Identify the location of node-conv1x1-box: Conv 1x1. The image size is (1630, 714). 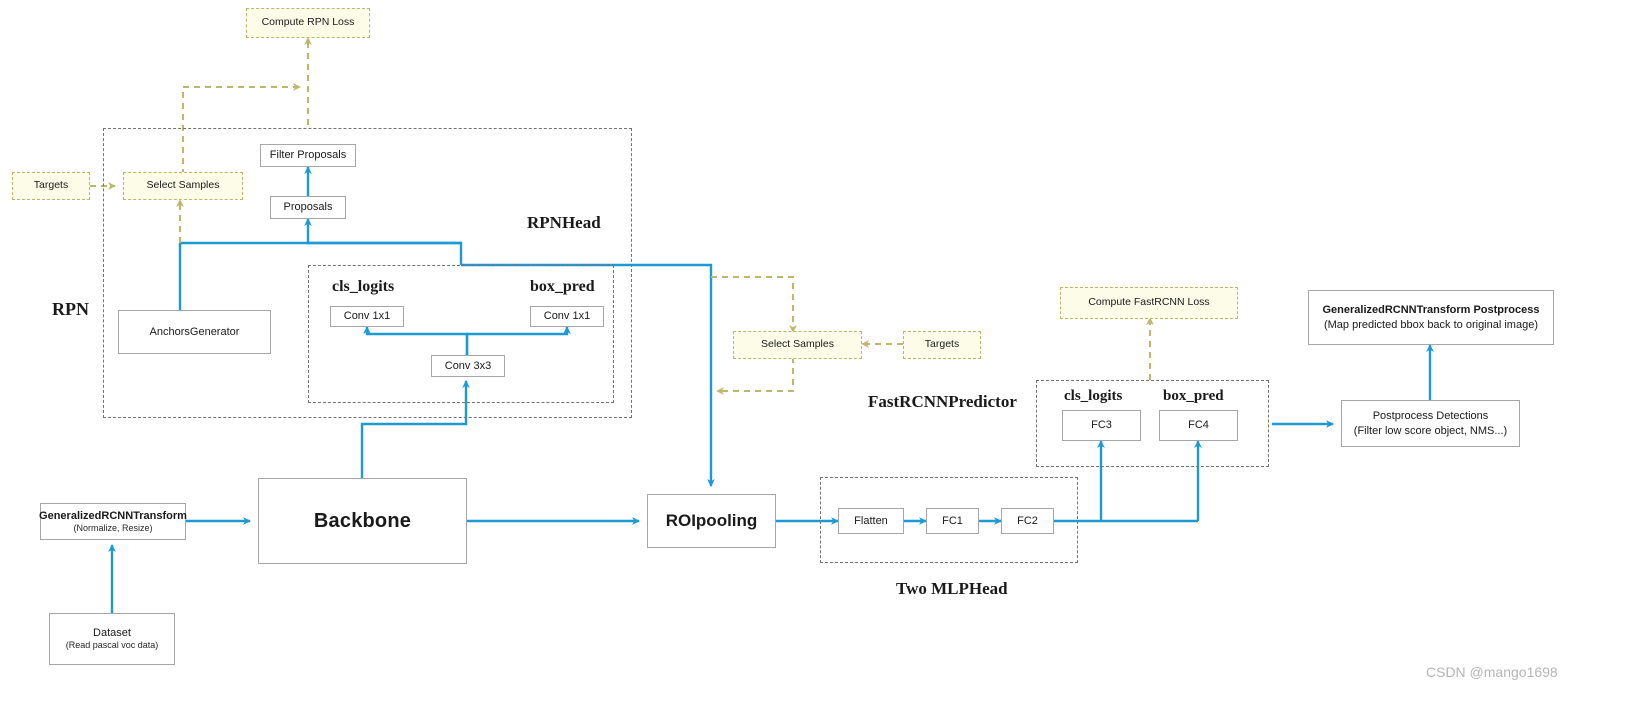
(567, 316).